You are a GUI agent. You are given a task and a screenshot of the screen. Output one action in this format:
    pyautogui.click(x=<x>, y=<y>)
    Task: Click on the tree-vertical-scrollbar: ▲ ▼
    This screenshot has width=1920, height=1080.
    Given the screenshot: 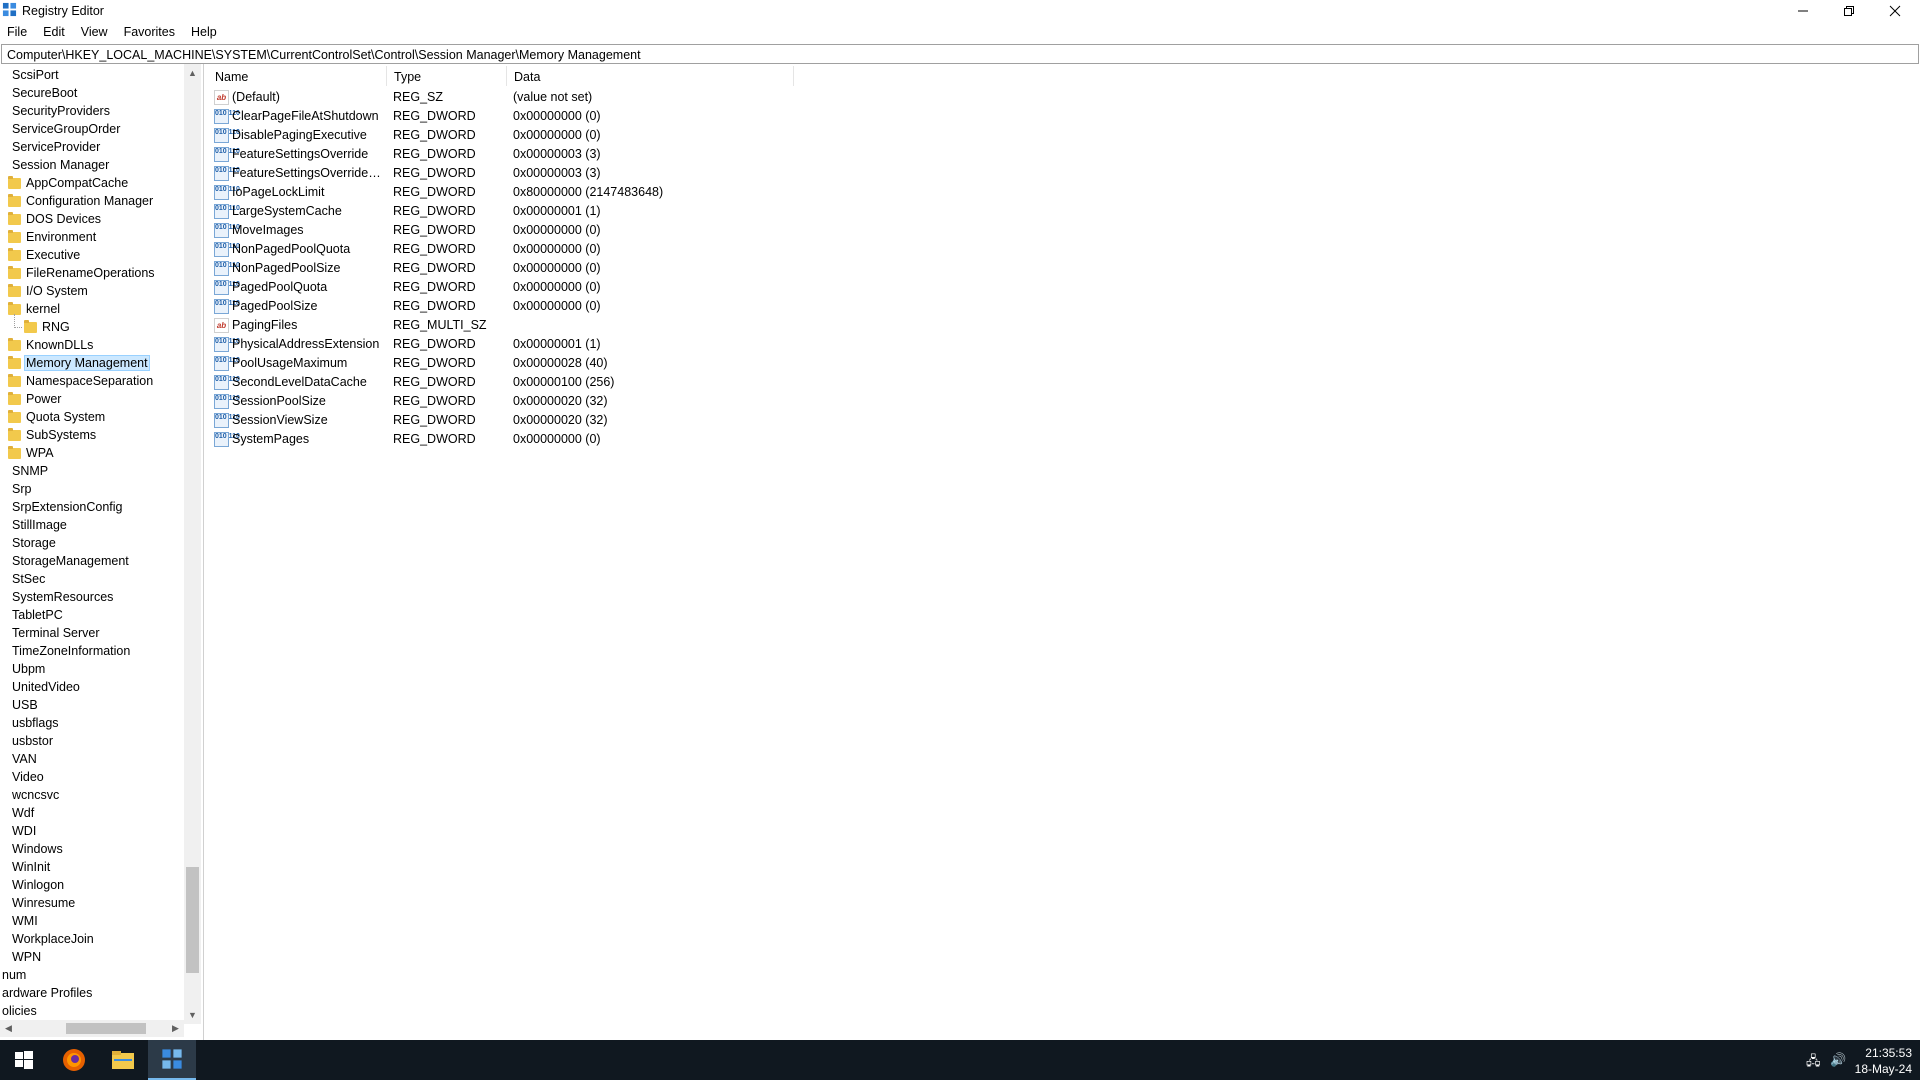 What is the action you would take?
    pyautogui.click(x=192, y=544)
    